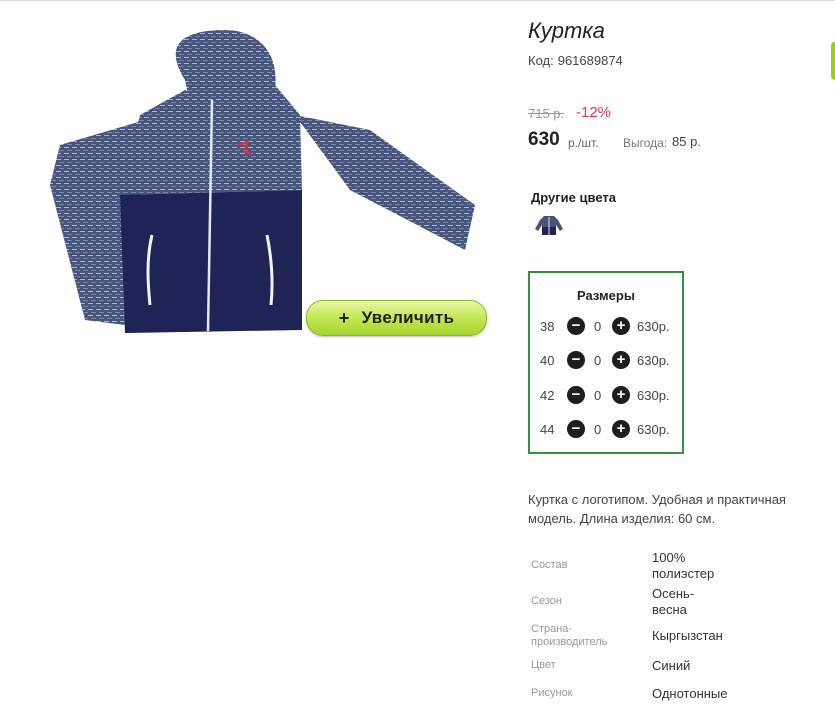 Image resolution: width=835 pixels, height=713 pixels. I want to click on price-unit: р./шт., so click(583, 143).